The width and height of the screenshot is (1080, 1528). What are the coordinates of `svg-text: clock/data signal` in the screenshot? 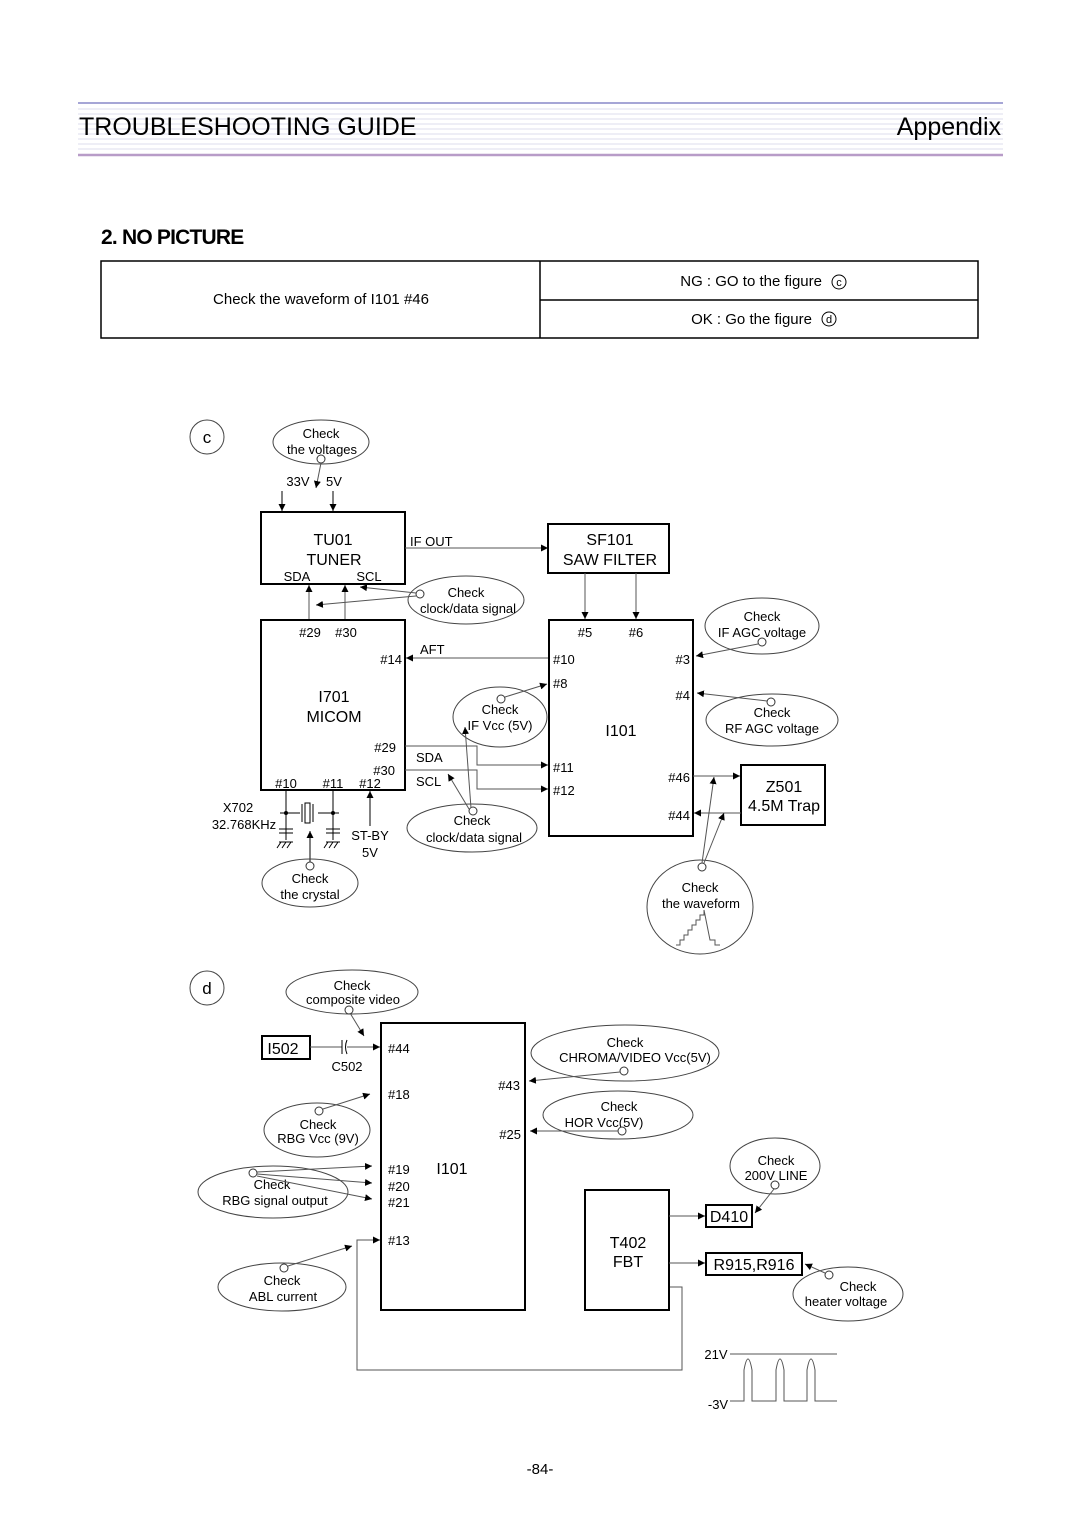 It's located at (468, 608).